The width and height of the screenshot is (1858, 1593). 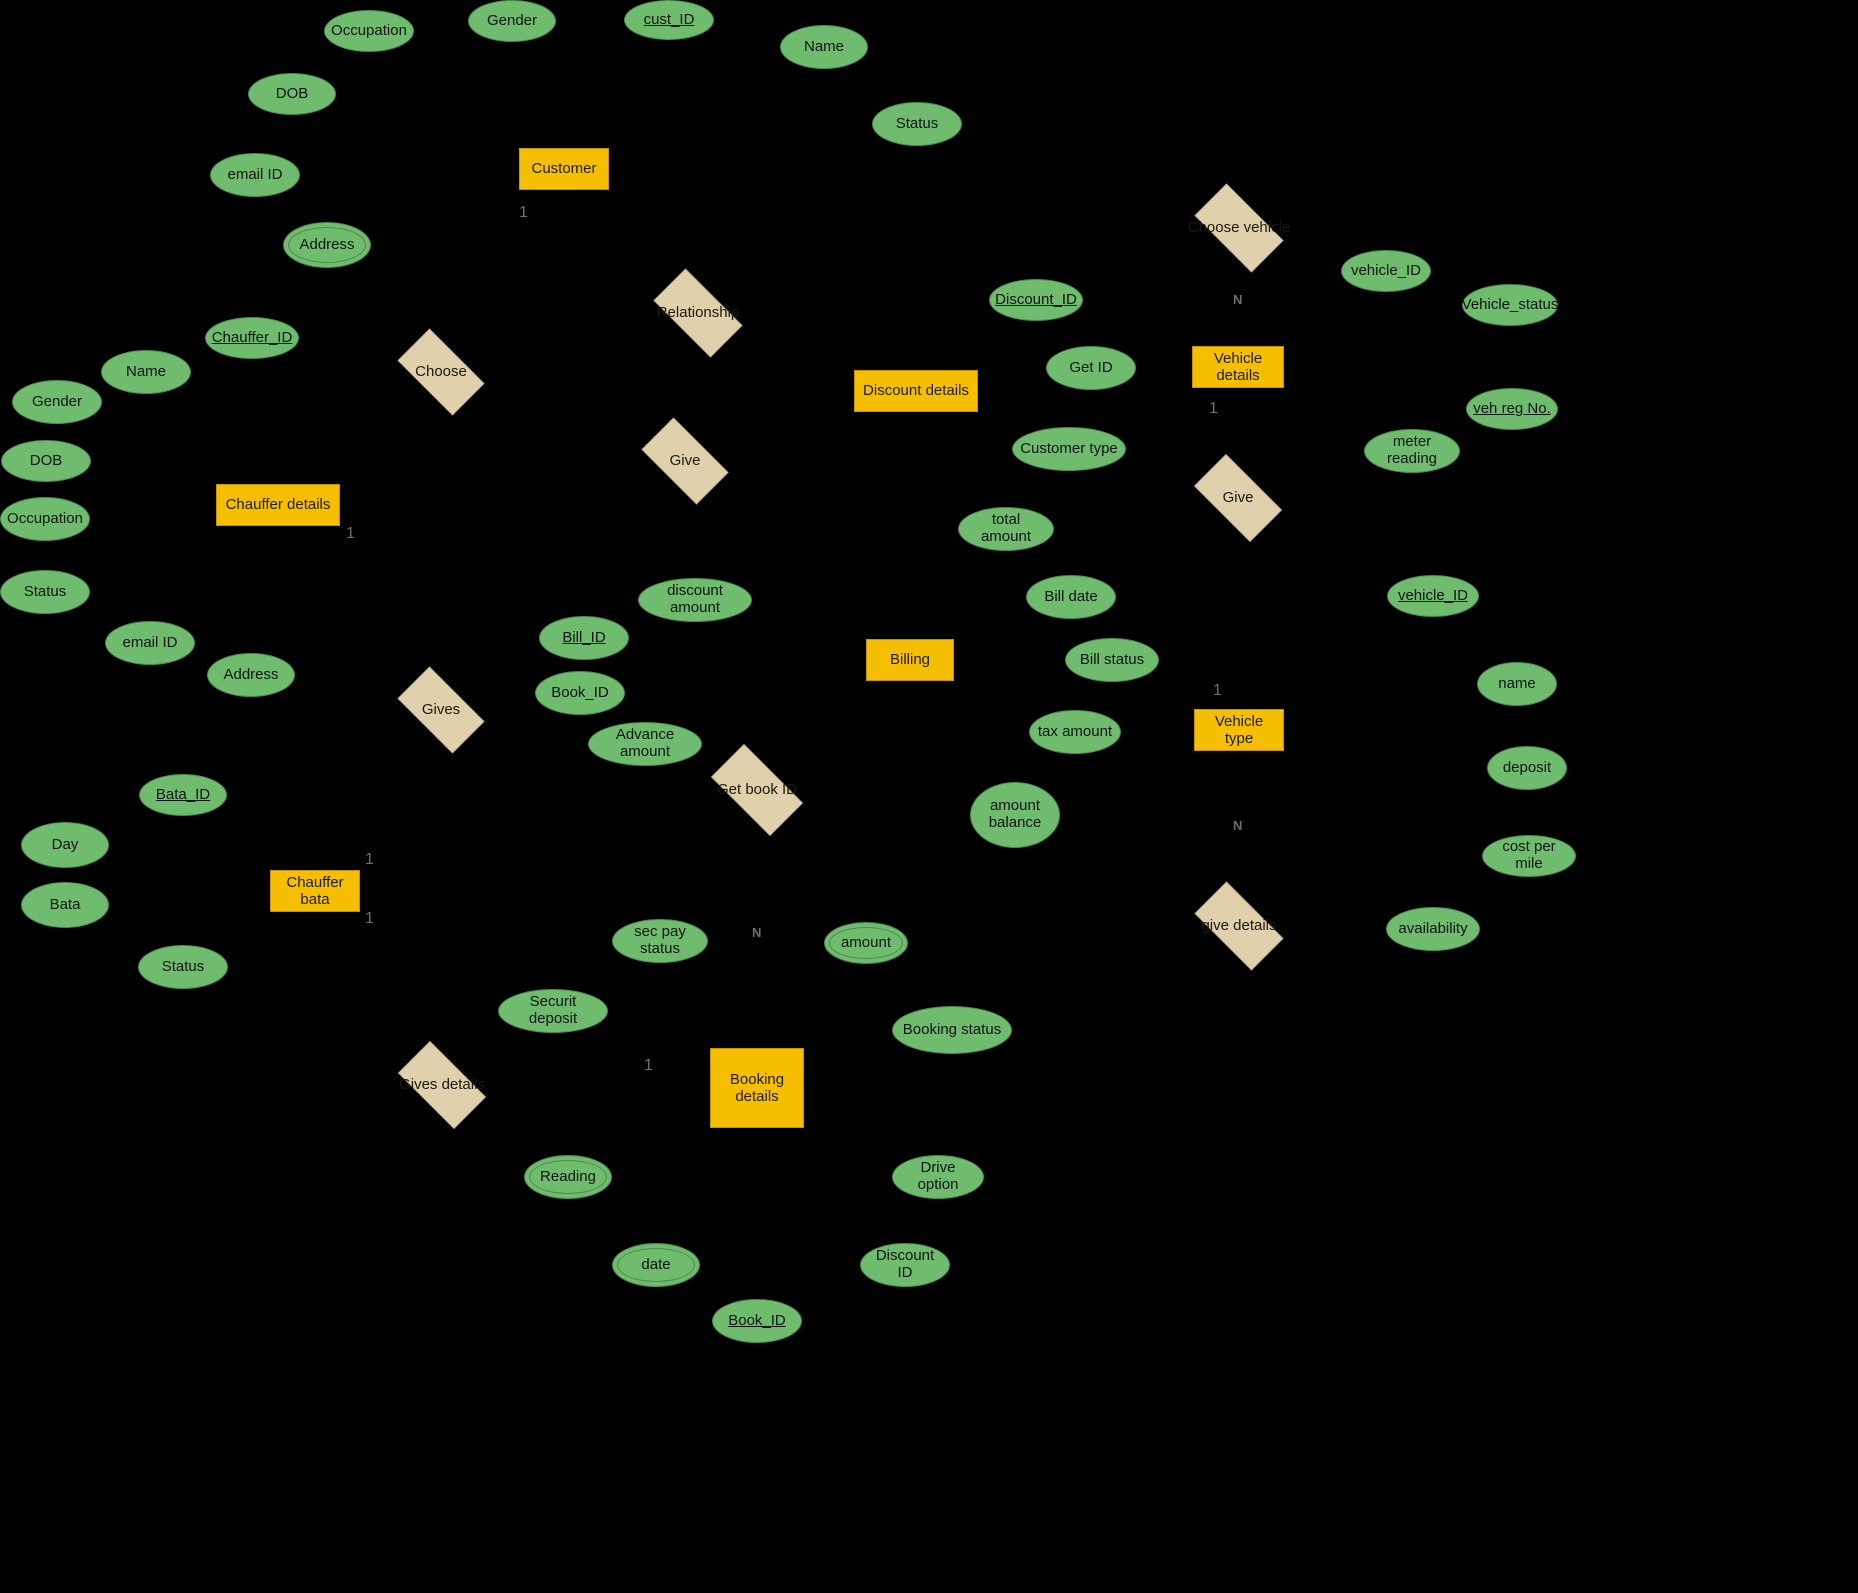 I want to click on entity-vehicle-details: Vehicle details, so click(x=1238, y=367).